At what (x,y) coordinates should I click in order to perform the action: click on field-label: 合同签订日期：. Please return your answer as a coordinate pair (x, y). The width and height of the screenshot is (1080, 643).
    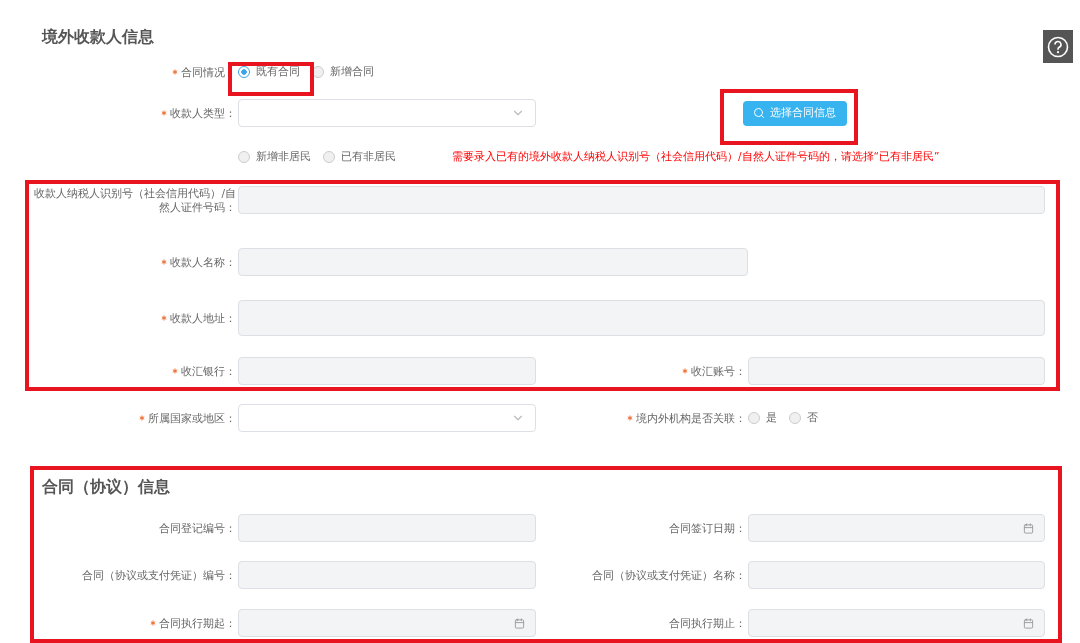
    Looking at the image, I should click on (707, 528).